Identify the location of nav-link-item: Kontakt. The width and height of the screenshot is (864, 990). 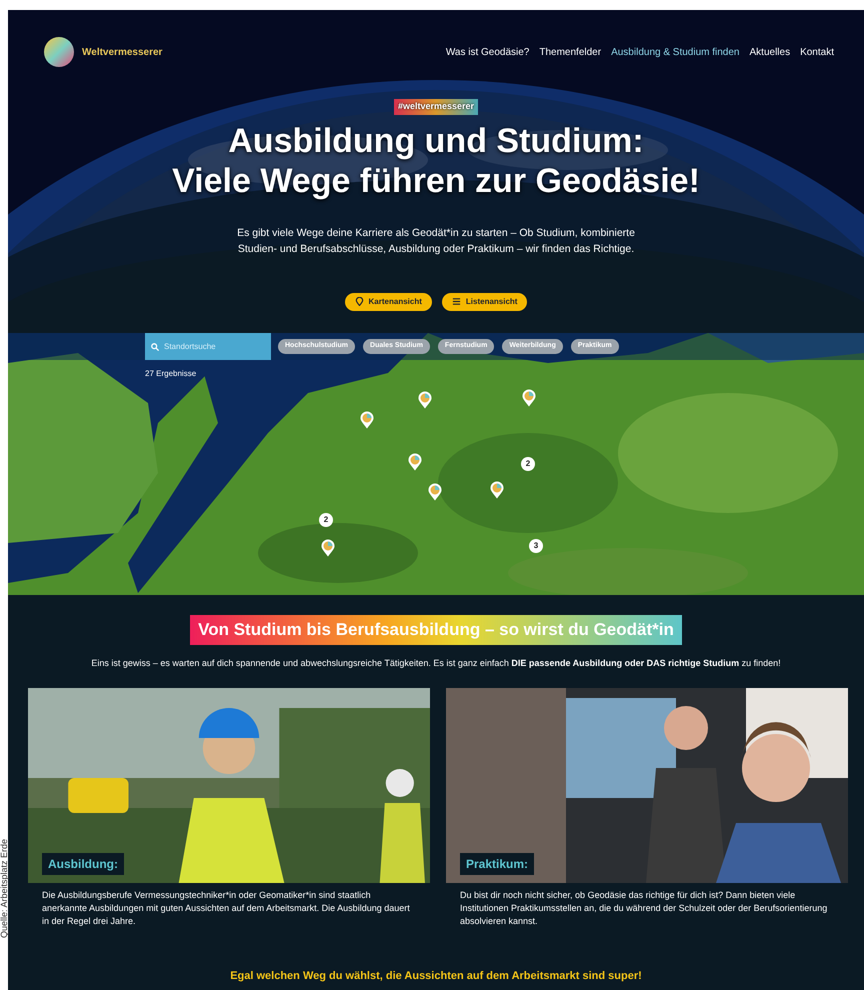
(817, 52).